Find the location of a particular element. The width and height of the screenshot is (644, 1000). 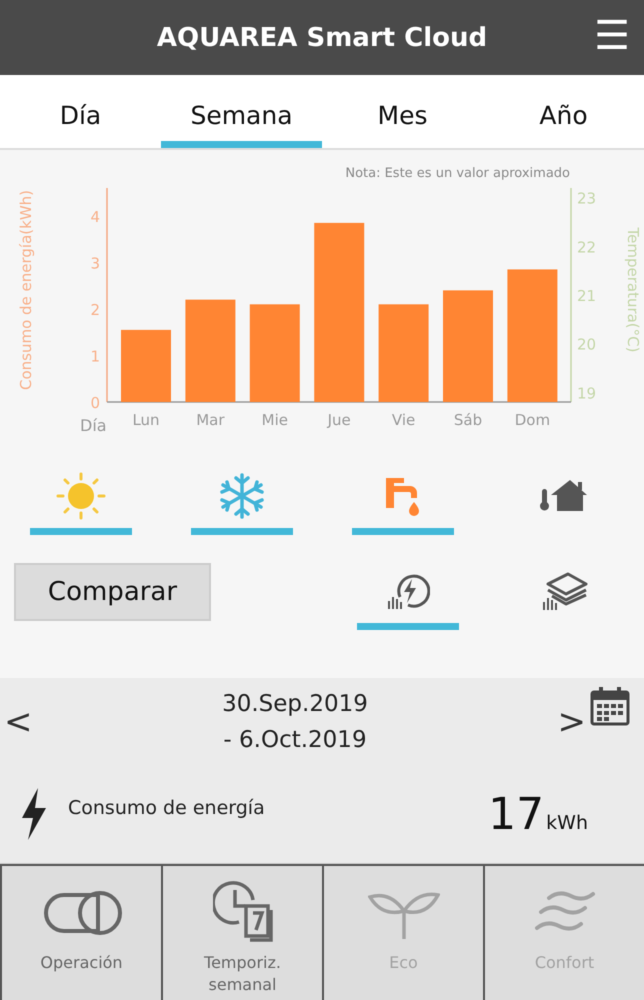

calendar-icon is located at coordinates (610, 706).